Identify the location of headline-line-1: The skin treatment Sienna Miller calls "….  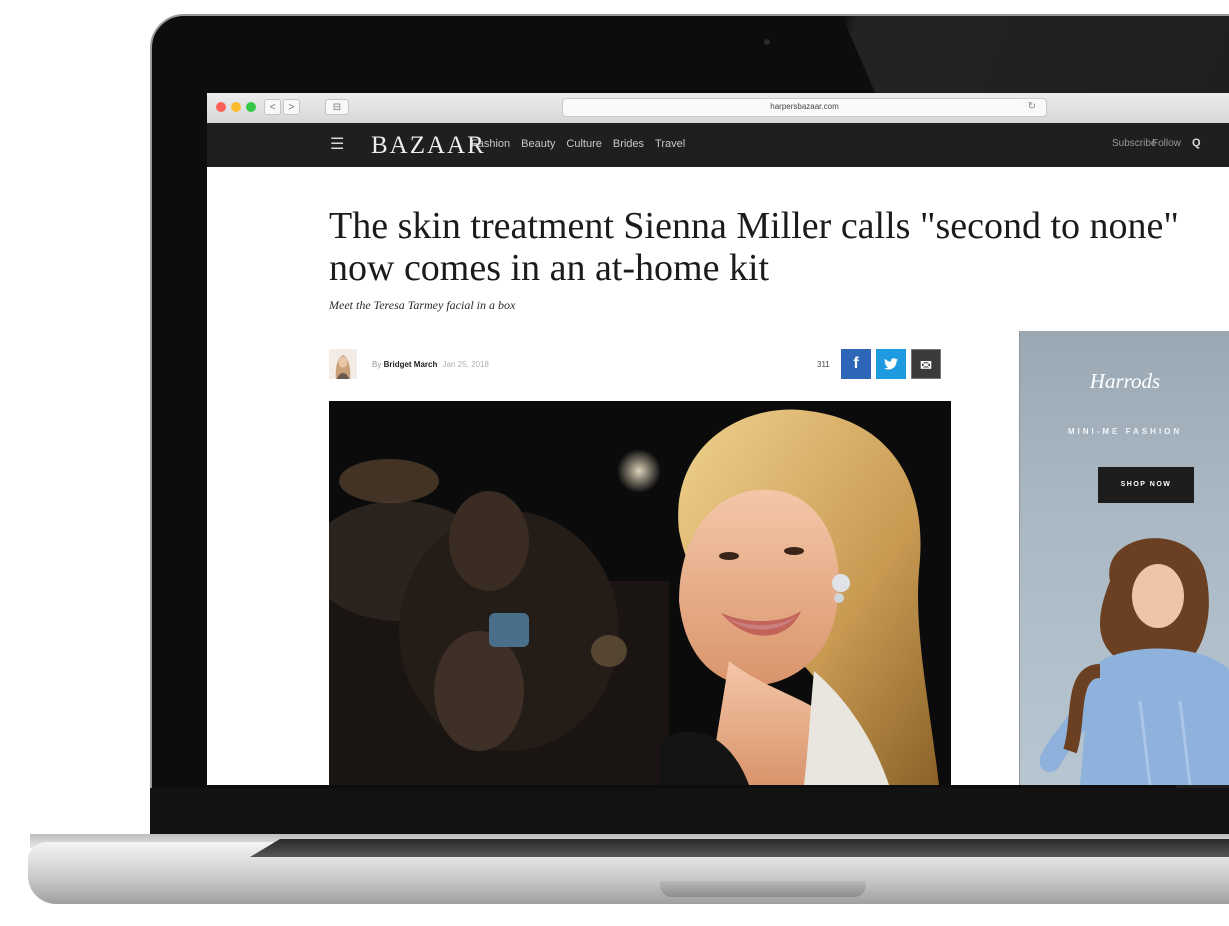
(754, 226).